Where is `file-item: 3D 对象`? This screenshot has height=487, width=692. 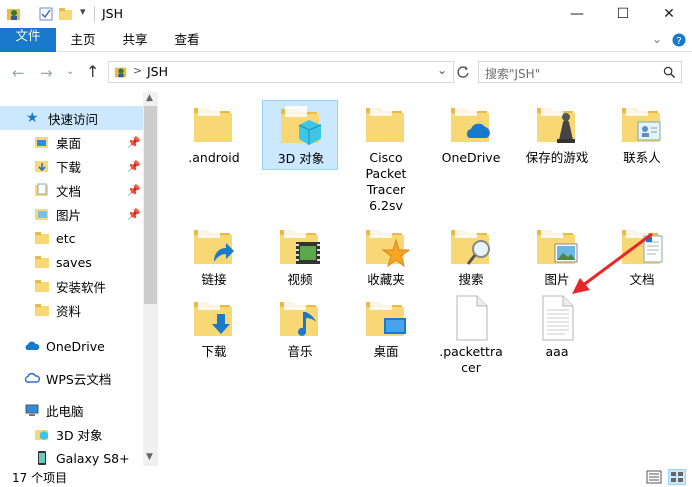 file-item: 3D 对象 is located at coordinates (300, 135).